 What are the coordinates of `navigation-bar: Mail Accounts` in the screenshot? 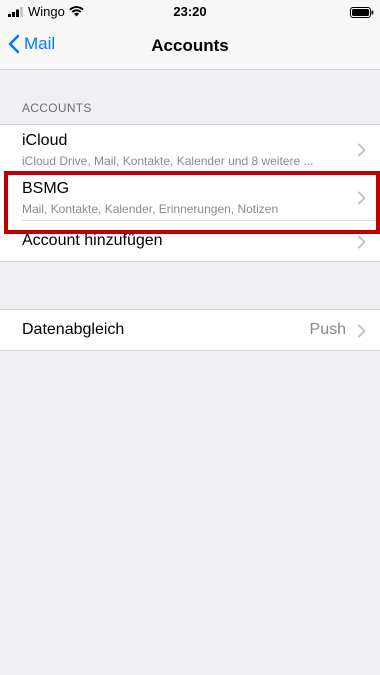 It's located at (190, 47).